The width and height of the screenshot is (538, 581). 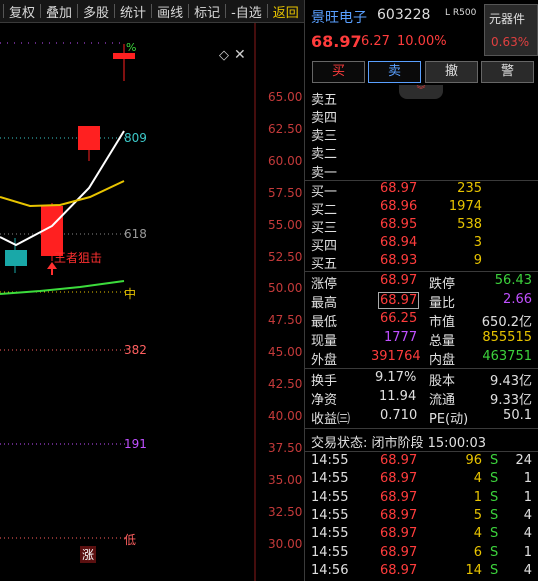 What do you see at coordinates (421, 262) in the screenshot?
I see `bid-row: 买五 68.93 9` at bounding box center [421, 262].